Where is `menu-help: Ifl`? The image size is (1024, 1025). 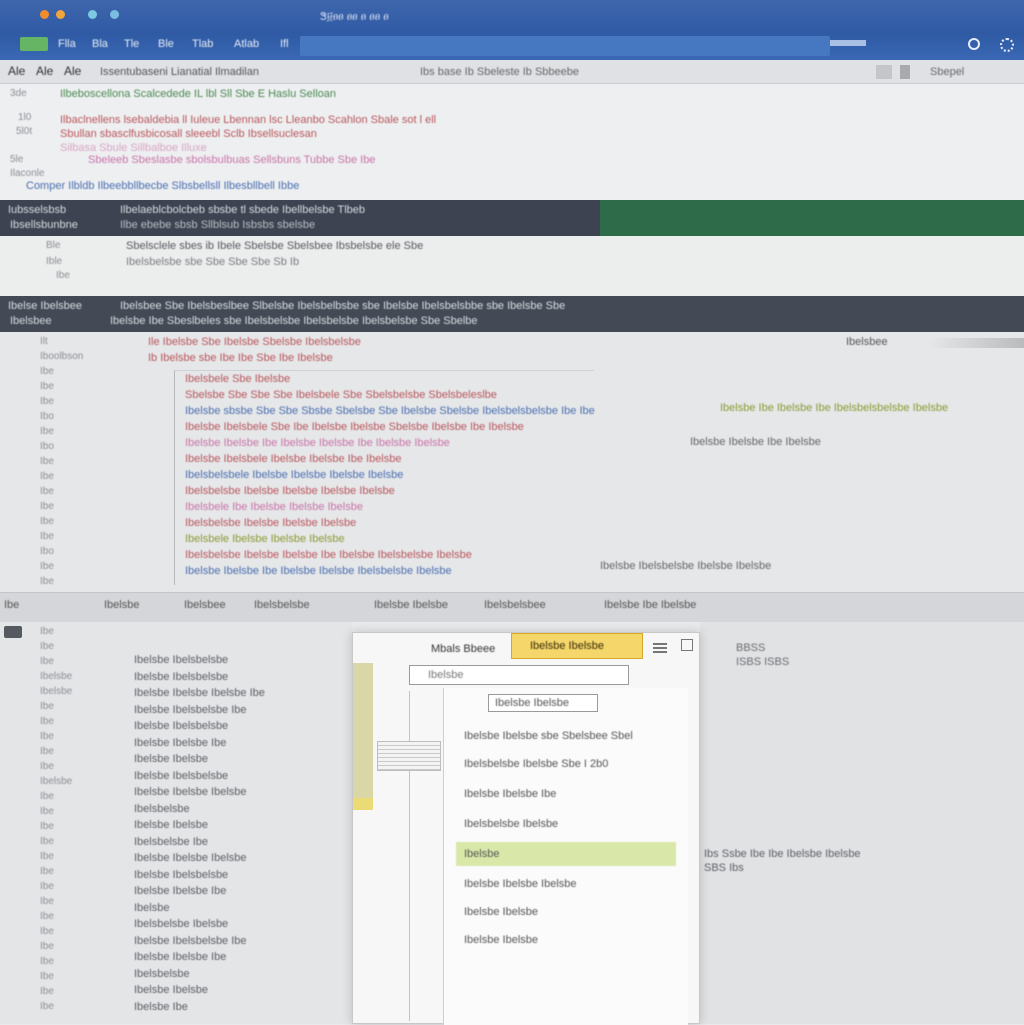 menu-help: Ifl is located at coordinates (284, 44).